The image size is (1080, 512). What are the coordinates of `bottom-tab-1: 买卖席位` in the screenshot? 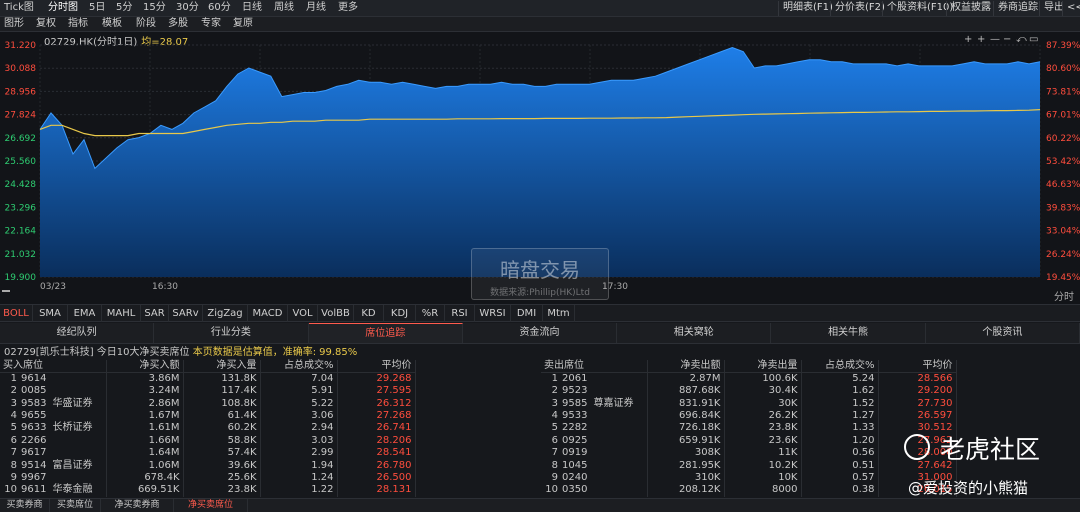 It's located at (75, 505).